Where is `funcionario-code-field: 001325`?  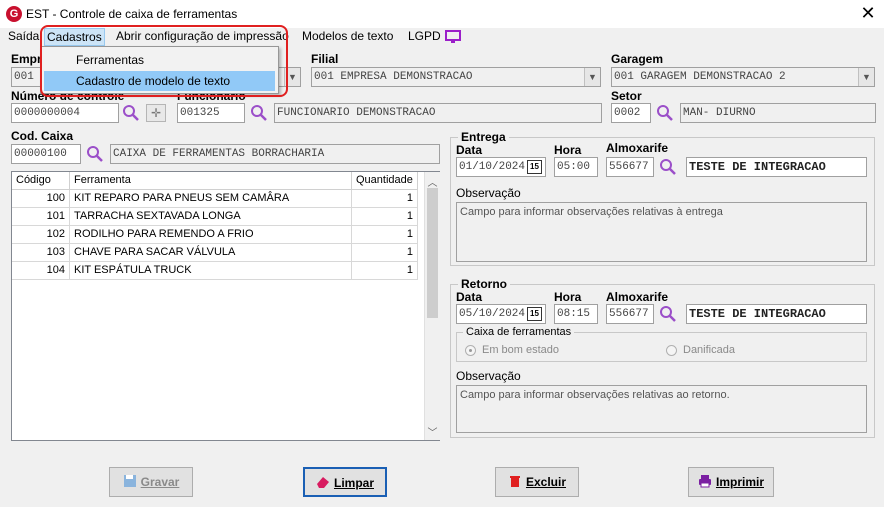
funcionario-code-field: 001325 is located at coordinates (211, 113).